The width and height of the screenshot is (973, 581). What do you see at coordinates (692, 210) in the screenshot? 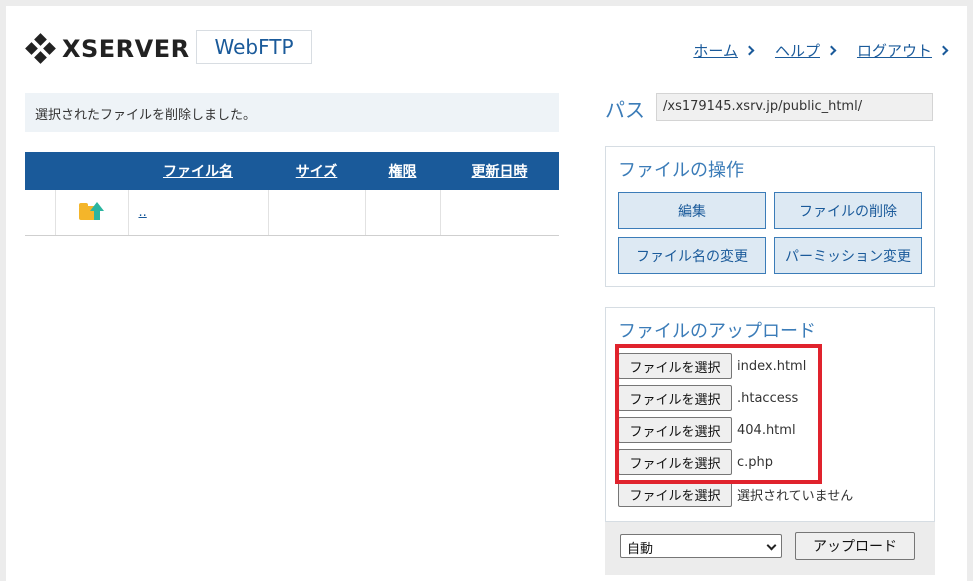
I see `edit-button: 編集` at bounding box center [692, 210].